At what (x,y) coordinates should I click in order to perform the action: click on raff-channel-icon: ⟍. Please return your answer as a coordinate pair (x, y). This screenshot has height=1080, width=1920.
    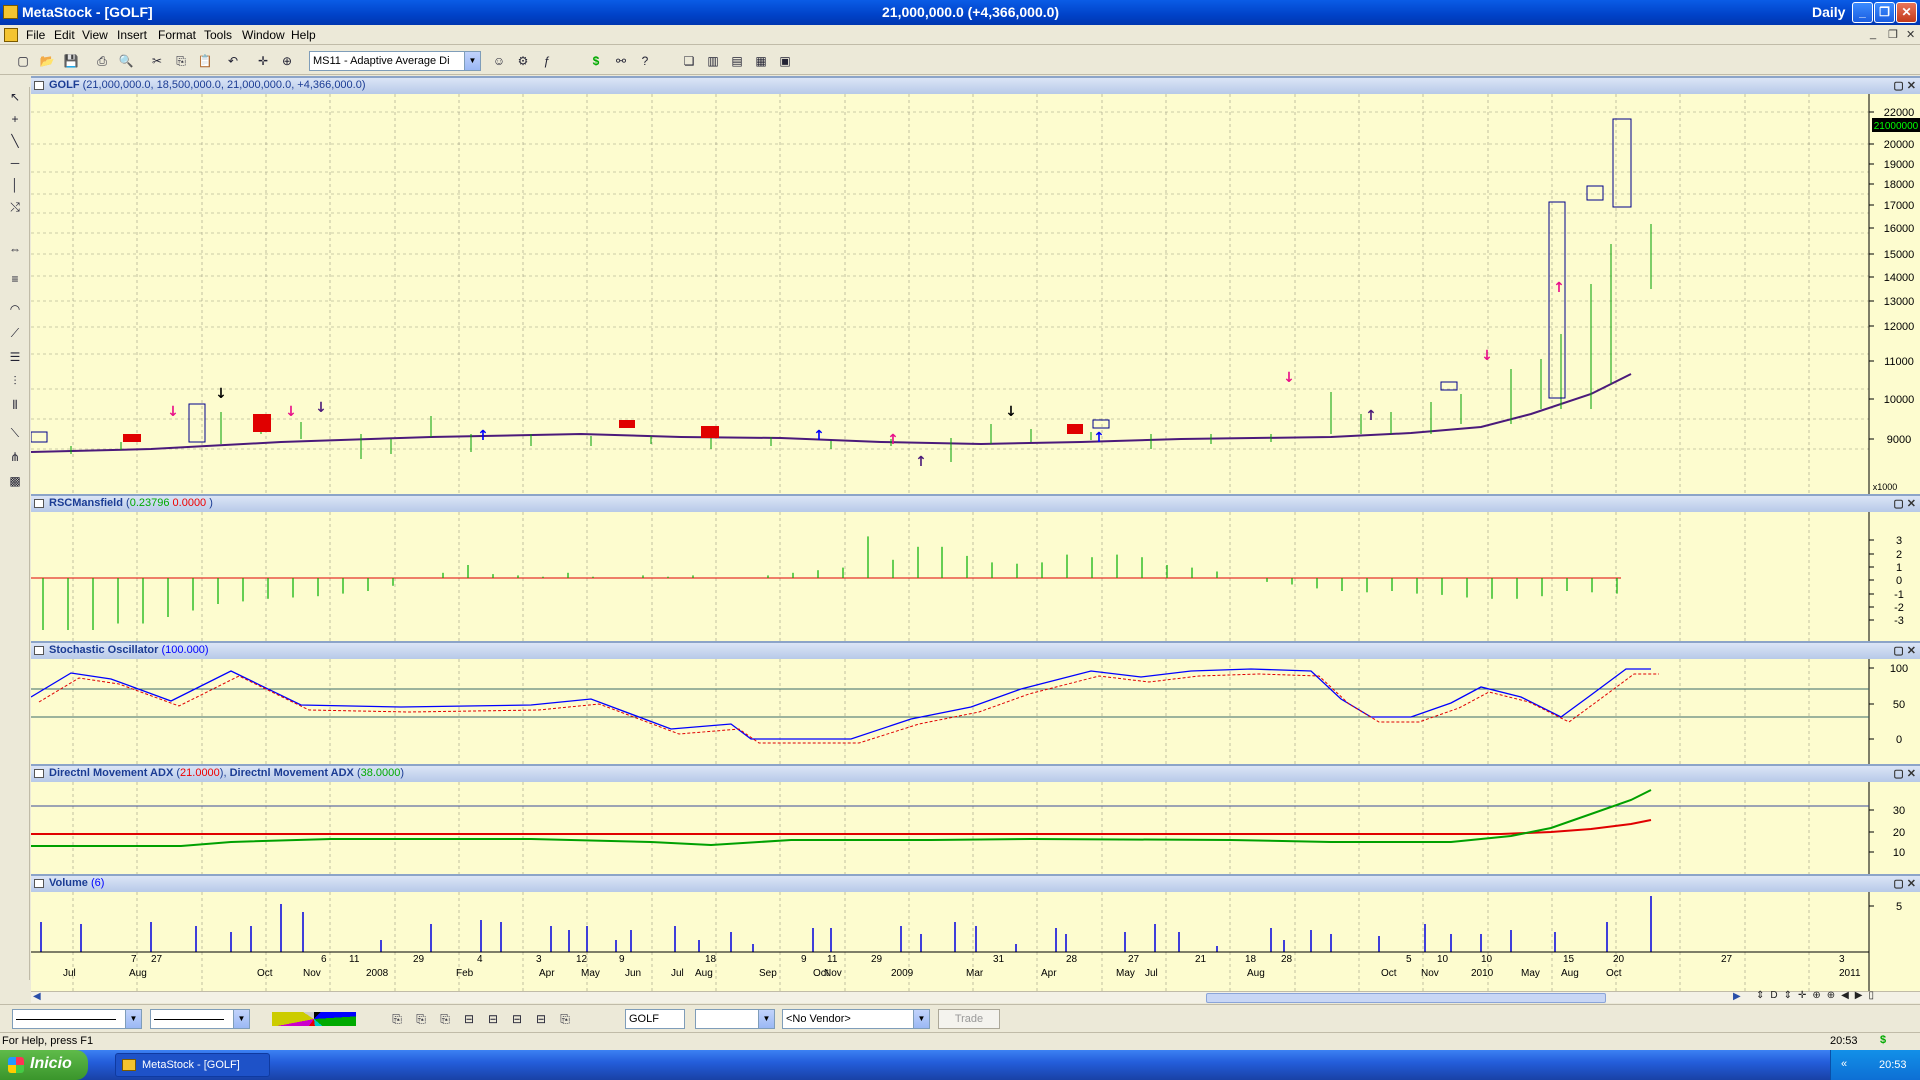
    Looking at the image, I should click on (15, 433).